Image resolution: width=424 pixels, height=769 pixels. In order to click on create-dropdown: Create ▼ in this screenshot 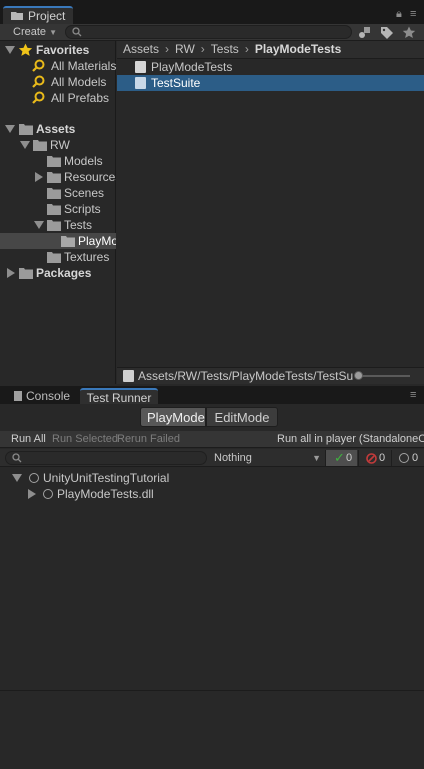, I will do `click(31, 32)`.